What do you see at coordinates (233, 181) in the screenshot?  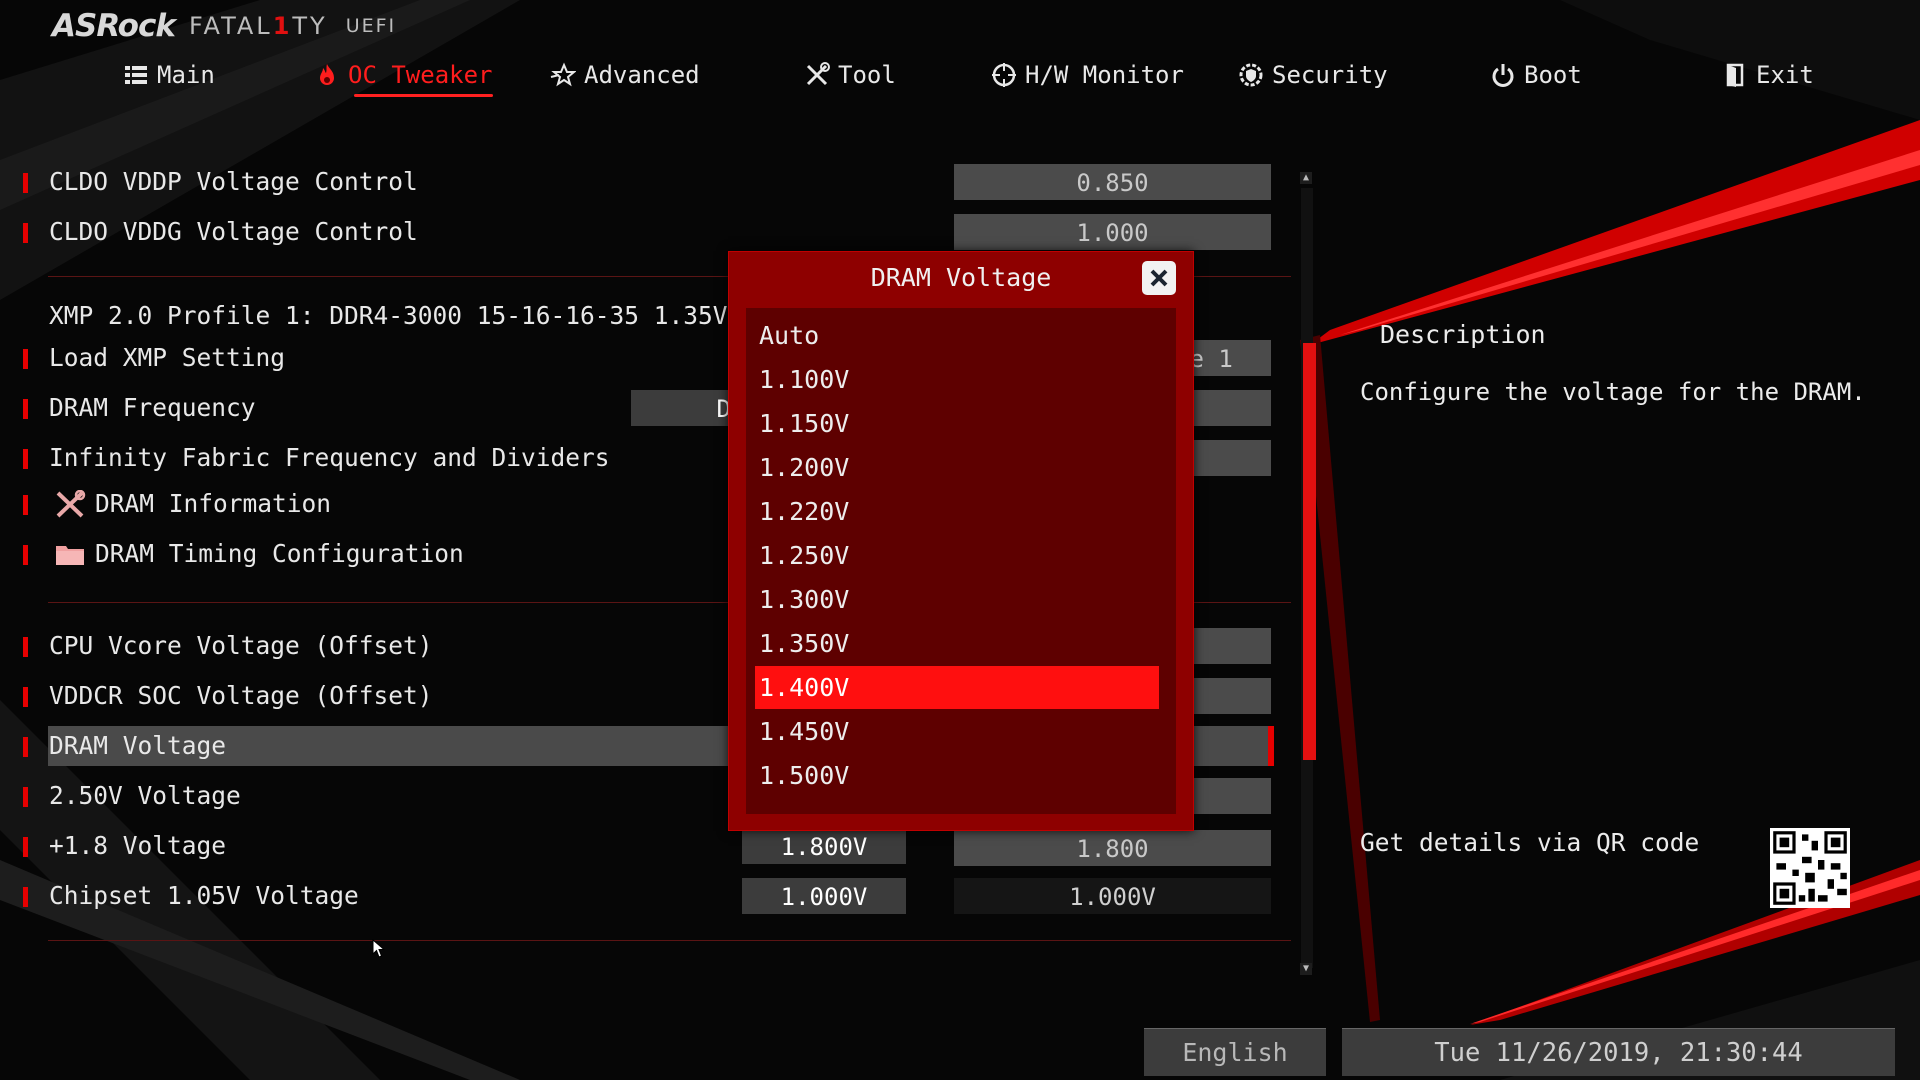 I see `setting-label: CLDO VDDP Voltage Control` at bounding box center [233, 181].